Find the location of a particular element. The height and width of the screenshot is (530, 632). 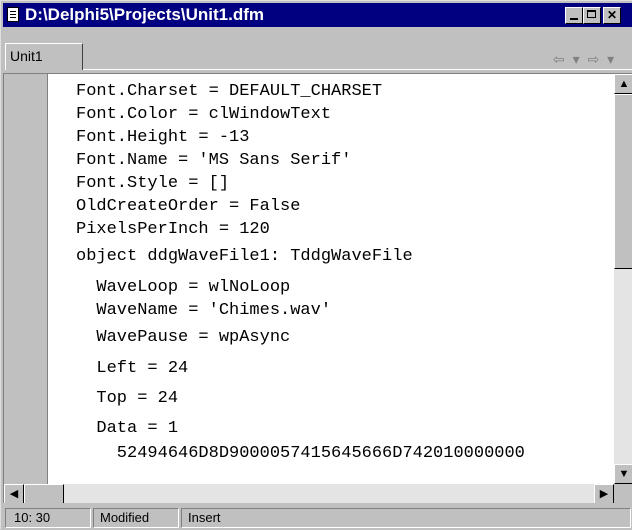

status-bar: 10: 30 Modified Insert is located at coordinates (317, 517).